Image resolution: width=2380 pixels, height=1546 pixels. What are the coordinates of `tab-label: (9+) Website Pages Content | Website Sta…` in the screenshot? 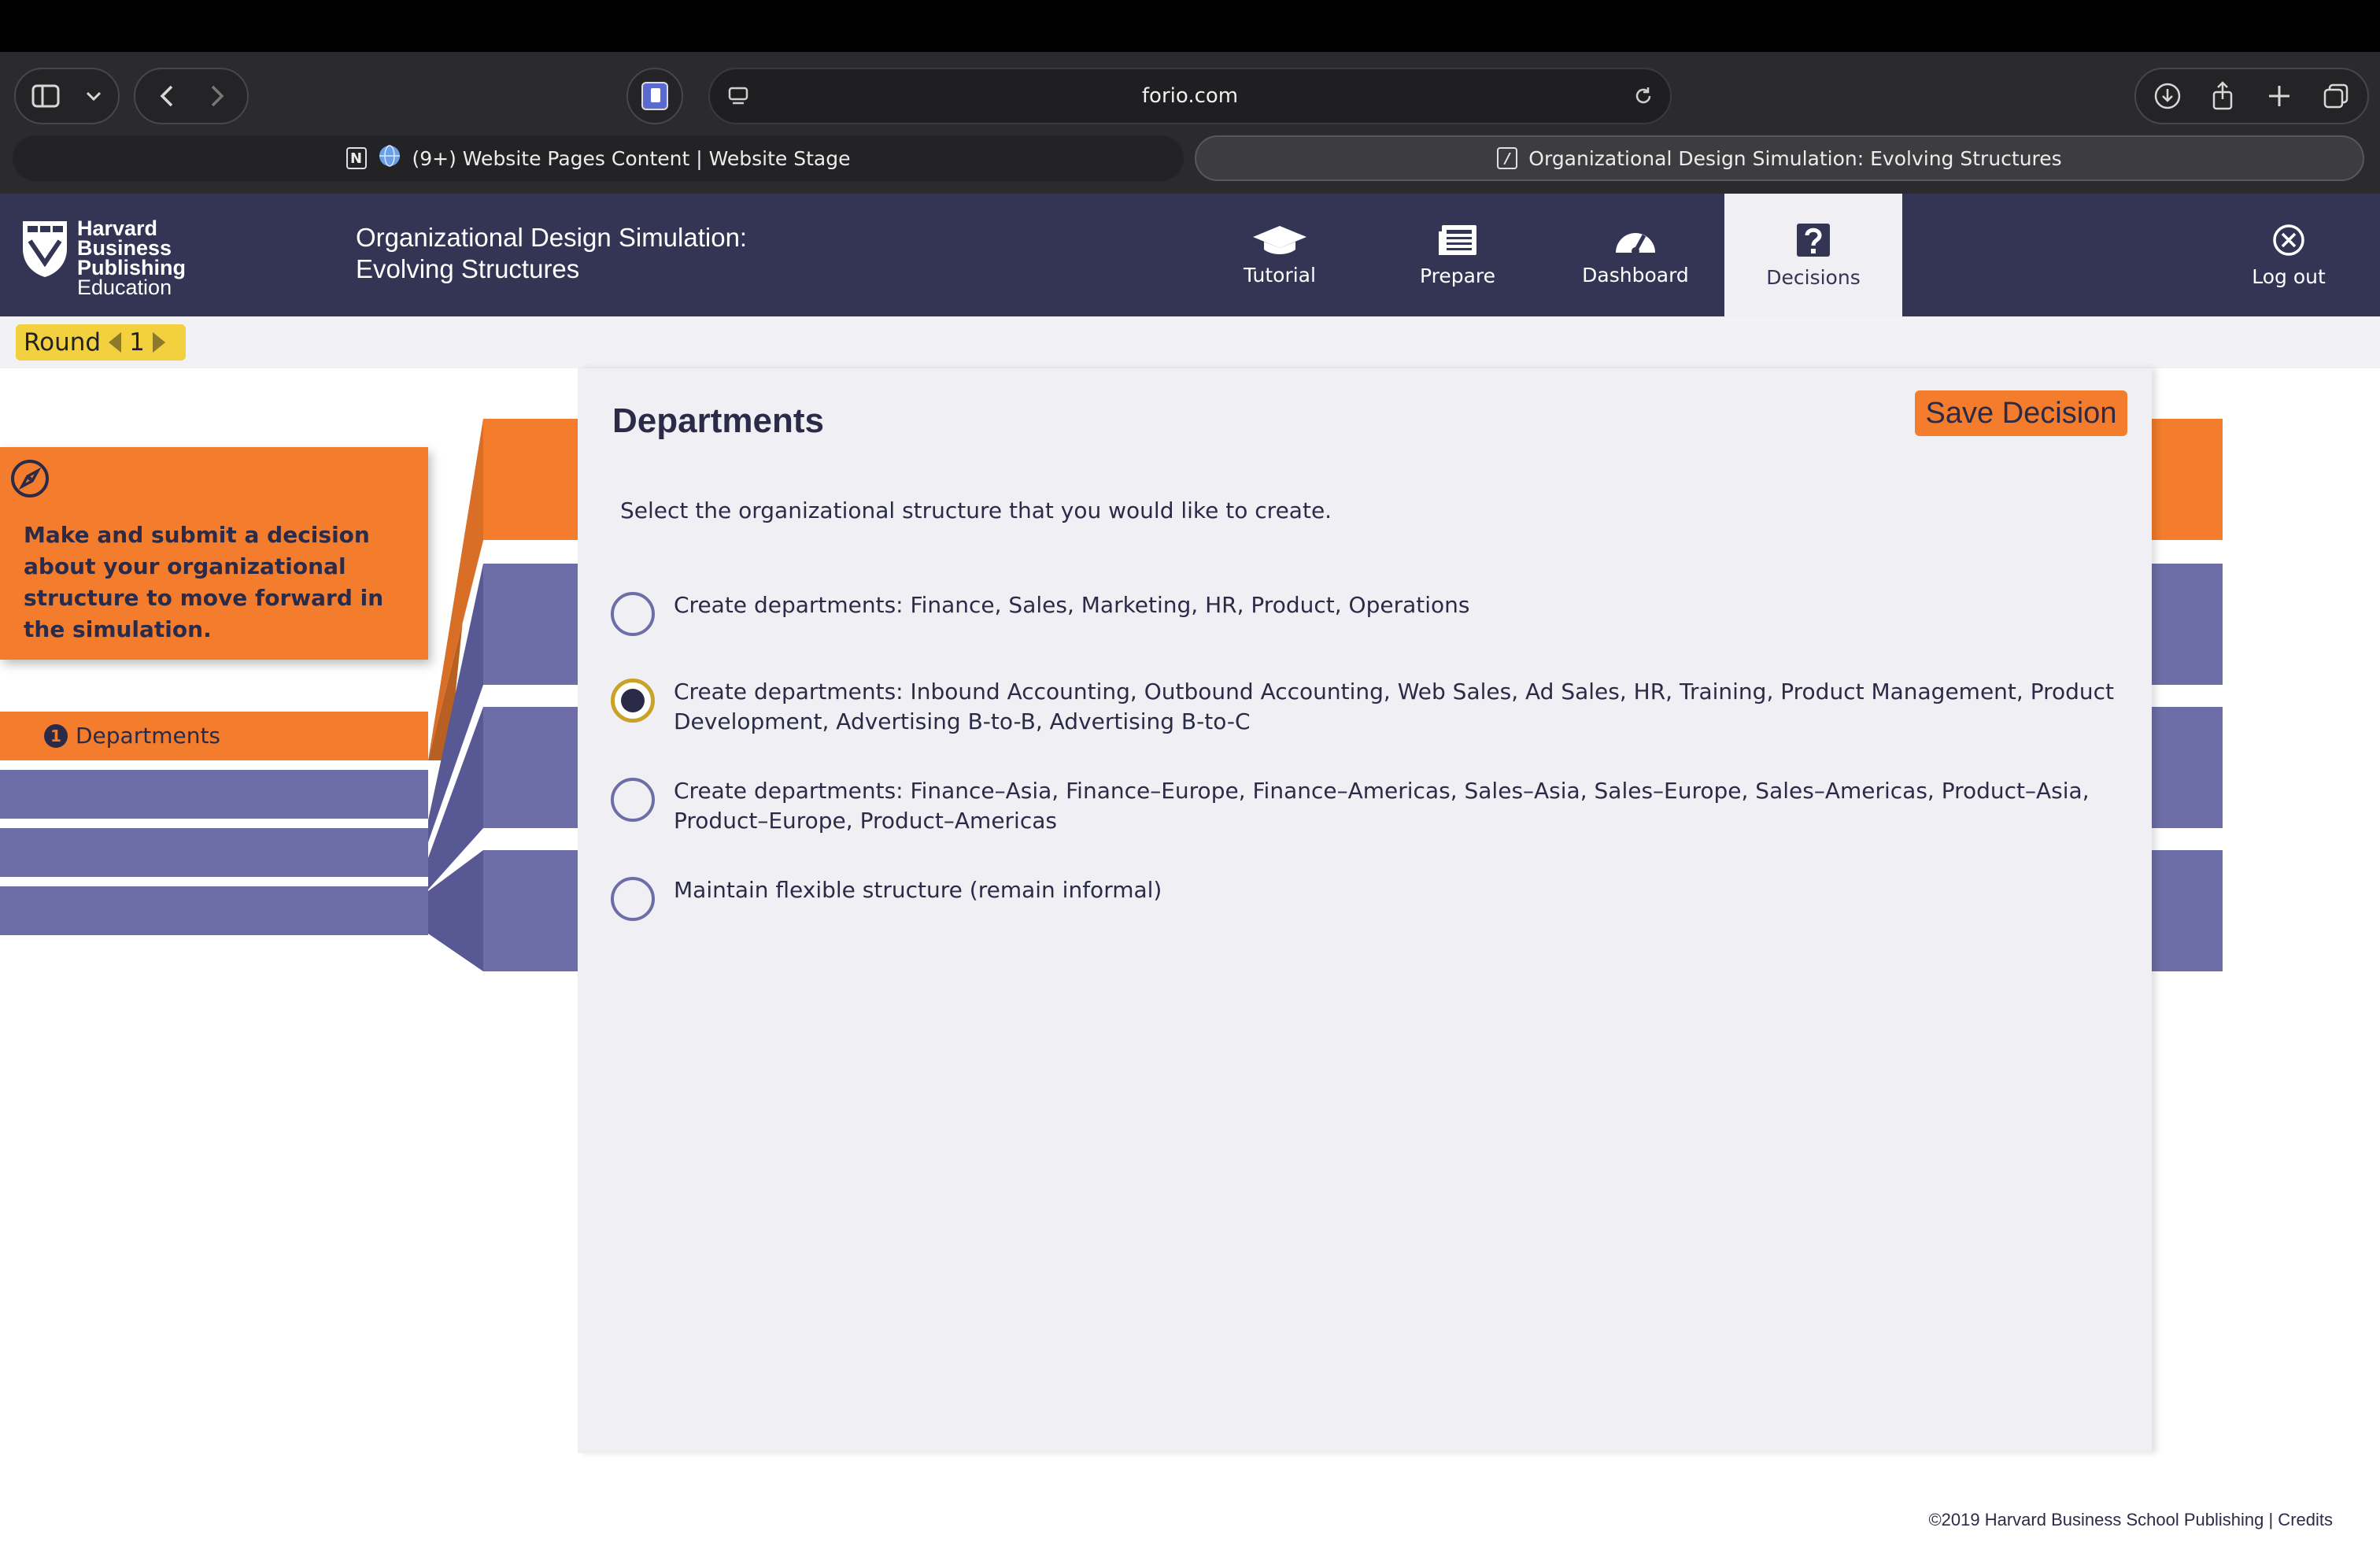 It's located at (631, 158).